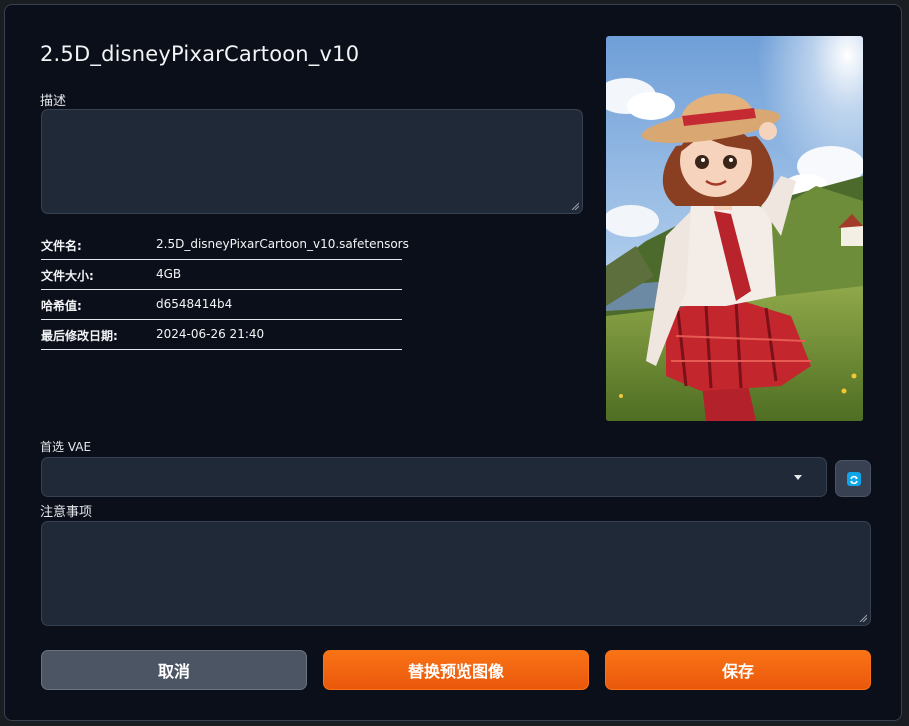 The height and width of the screenshot is (726, 909). What do you see at coordinates (221, 275) in the screenshot?
I see `info-row-filesize: 文件大小: 4GB` at bounding box center [221, 275].